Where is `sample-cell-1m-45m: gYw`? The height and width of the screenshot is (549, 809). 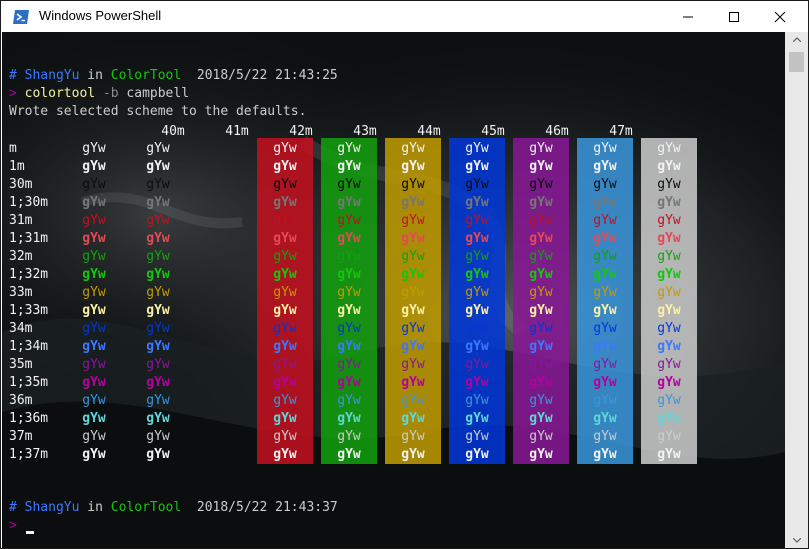 sample-cell-1m-45m: gYw is located at coordinates (541, 166).